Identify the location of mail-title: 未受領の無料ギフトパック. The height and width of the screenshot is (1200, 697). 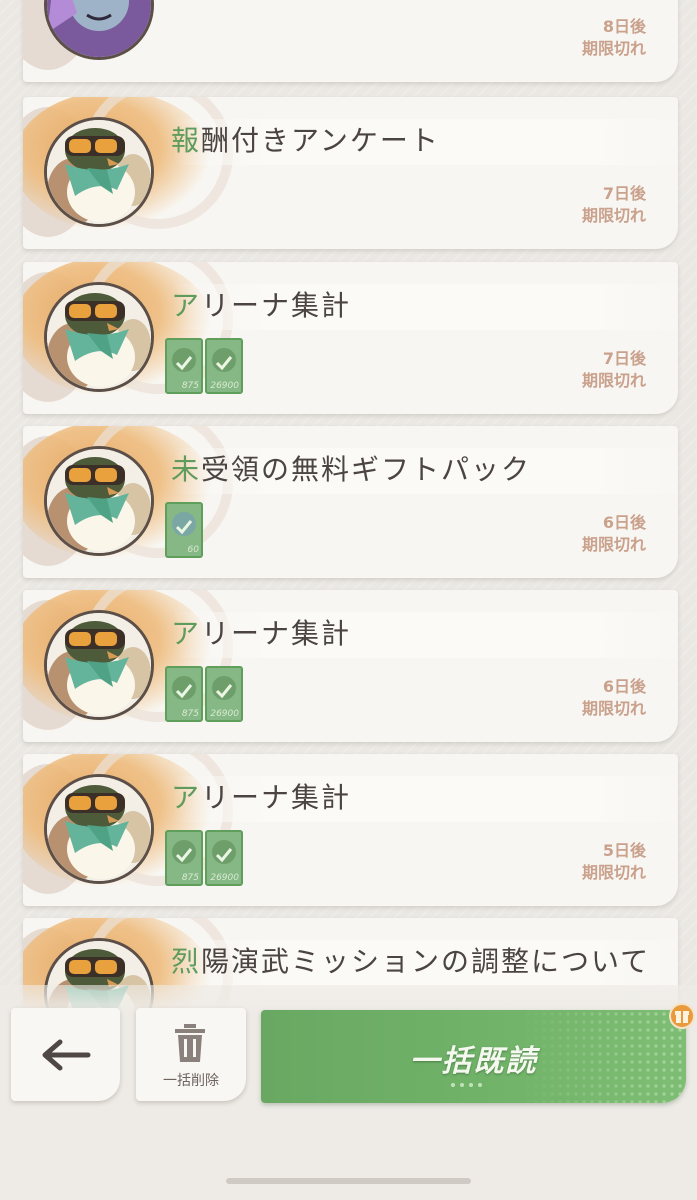
(351, 469).